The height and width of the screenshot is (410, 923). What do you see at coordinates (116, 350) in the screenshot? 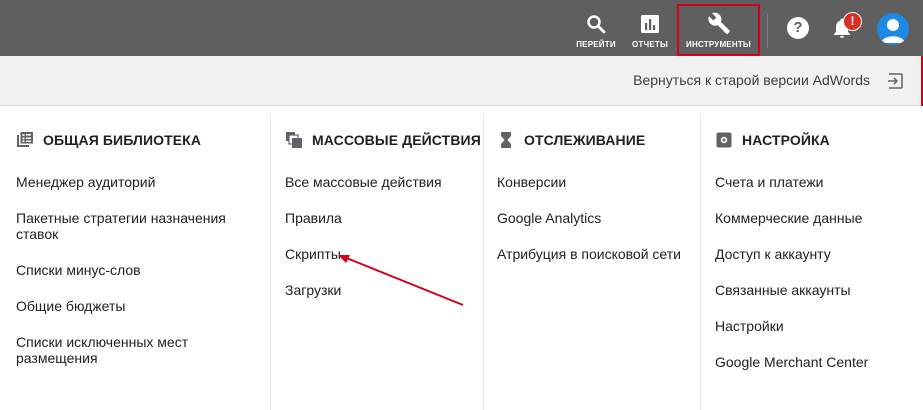
I see `placement-exclusion-lists-link: Списки исключенных мест размещения` at bounding box center [116, 350].